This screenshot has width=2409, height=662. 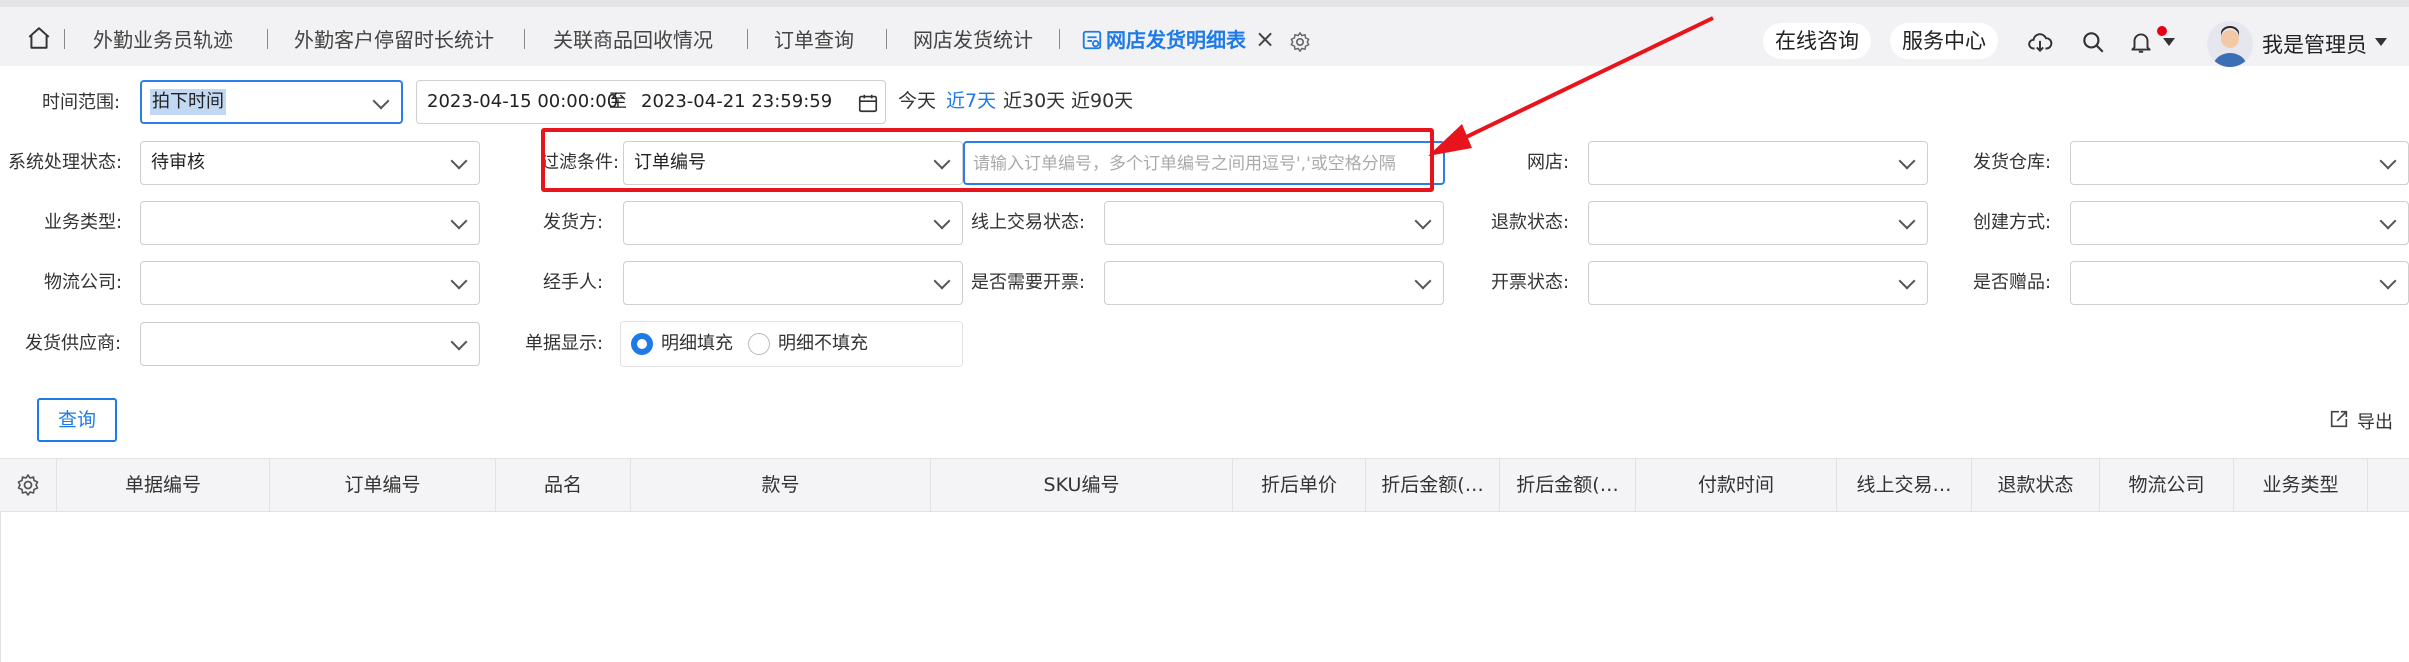 What do you see at coordinates (2239, 283) in the screenshot?
I see `is-gift-select` at bounding box center [2239, 283].